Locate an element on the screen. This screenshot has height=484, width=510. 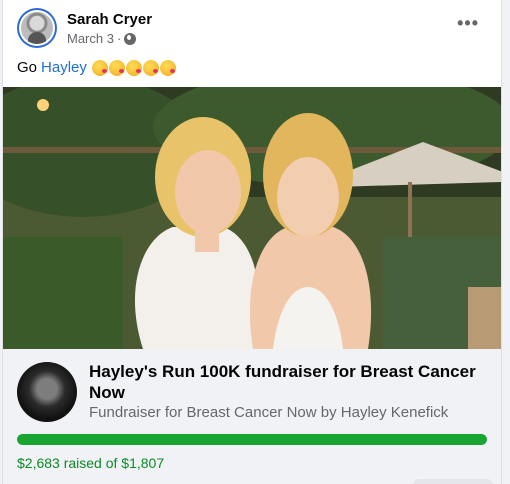
post-date: March 3 is located at coordinates (90, 38).